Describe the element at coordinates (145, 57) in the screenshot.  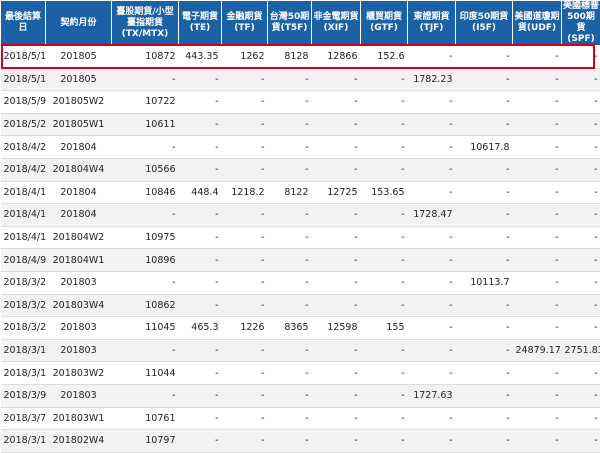
I see `price-cell: 10872` at that location.